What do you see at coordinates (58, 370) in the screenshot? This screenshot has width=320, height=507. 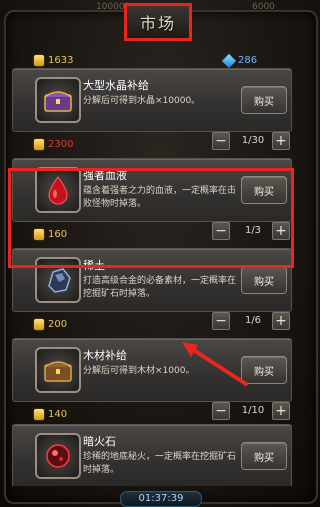 I see `wood-chest-icon` at bounding box center [58, 370].